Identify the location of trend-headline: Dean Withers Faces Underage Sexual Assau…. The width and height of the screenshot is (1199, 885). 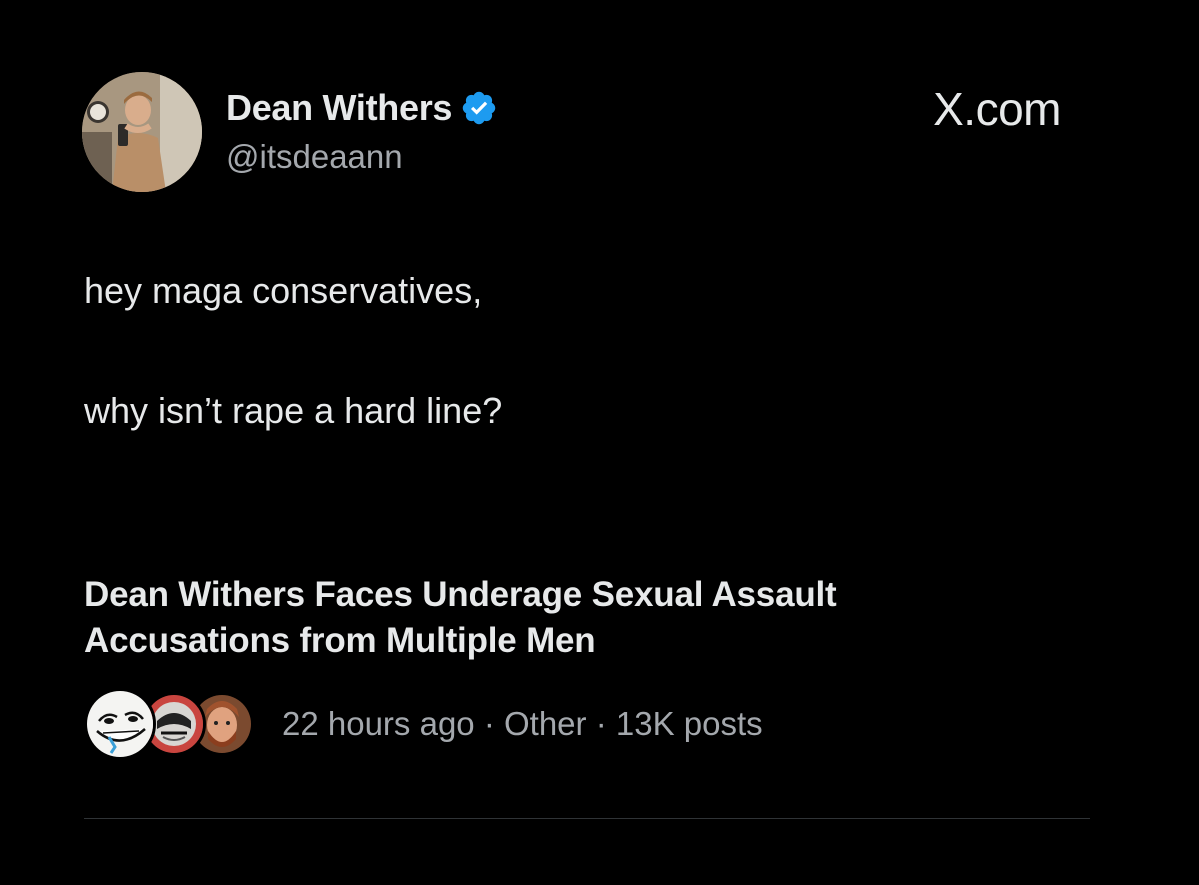
(584, 618).